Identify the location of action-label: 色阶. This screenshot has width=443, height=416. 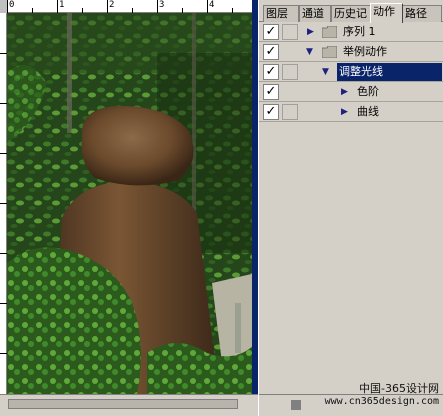
(368, 91).